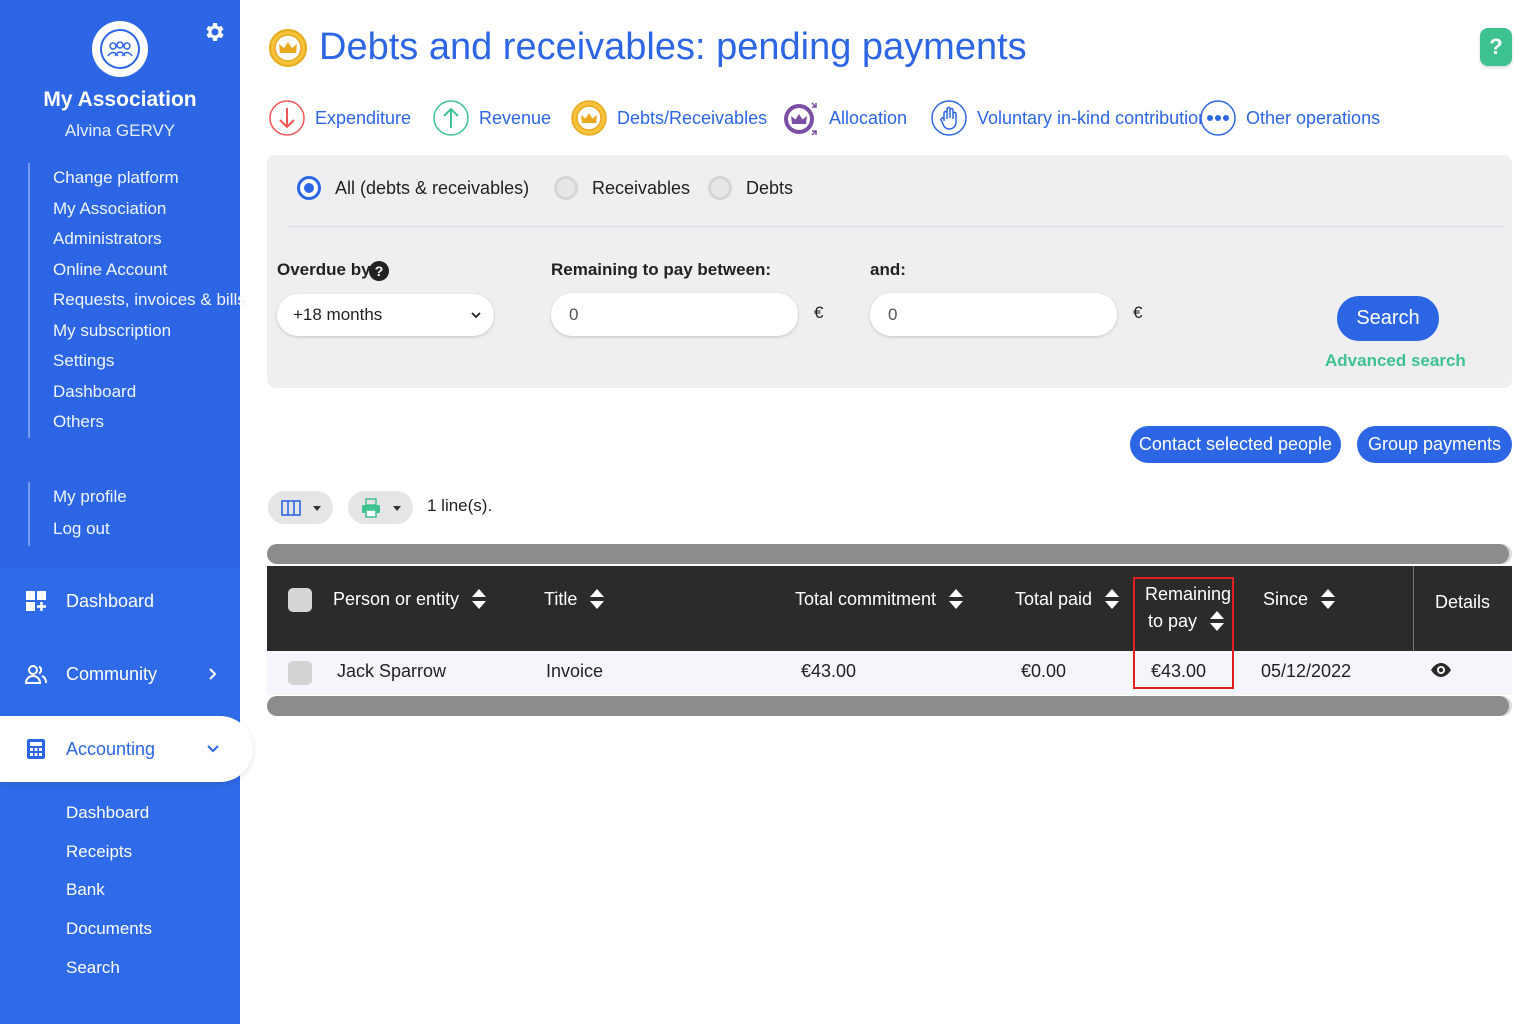  I want to click on print-icon, so click(371, 507).